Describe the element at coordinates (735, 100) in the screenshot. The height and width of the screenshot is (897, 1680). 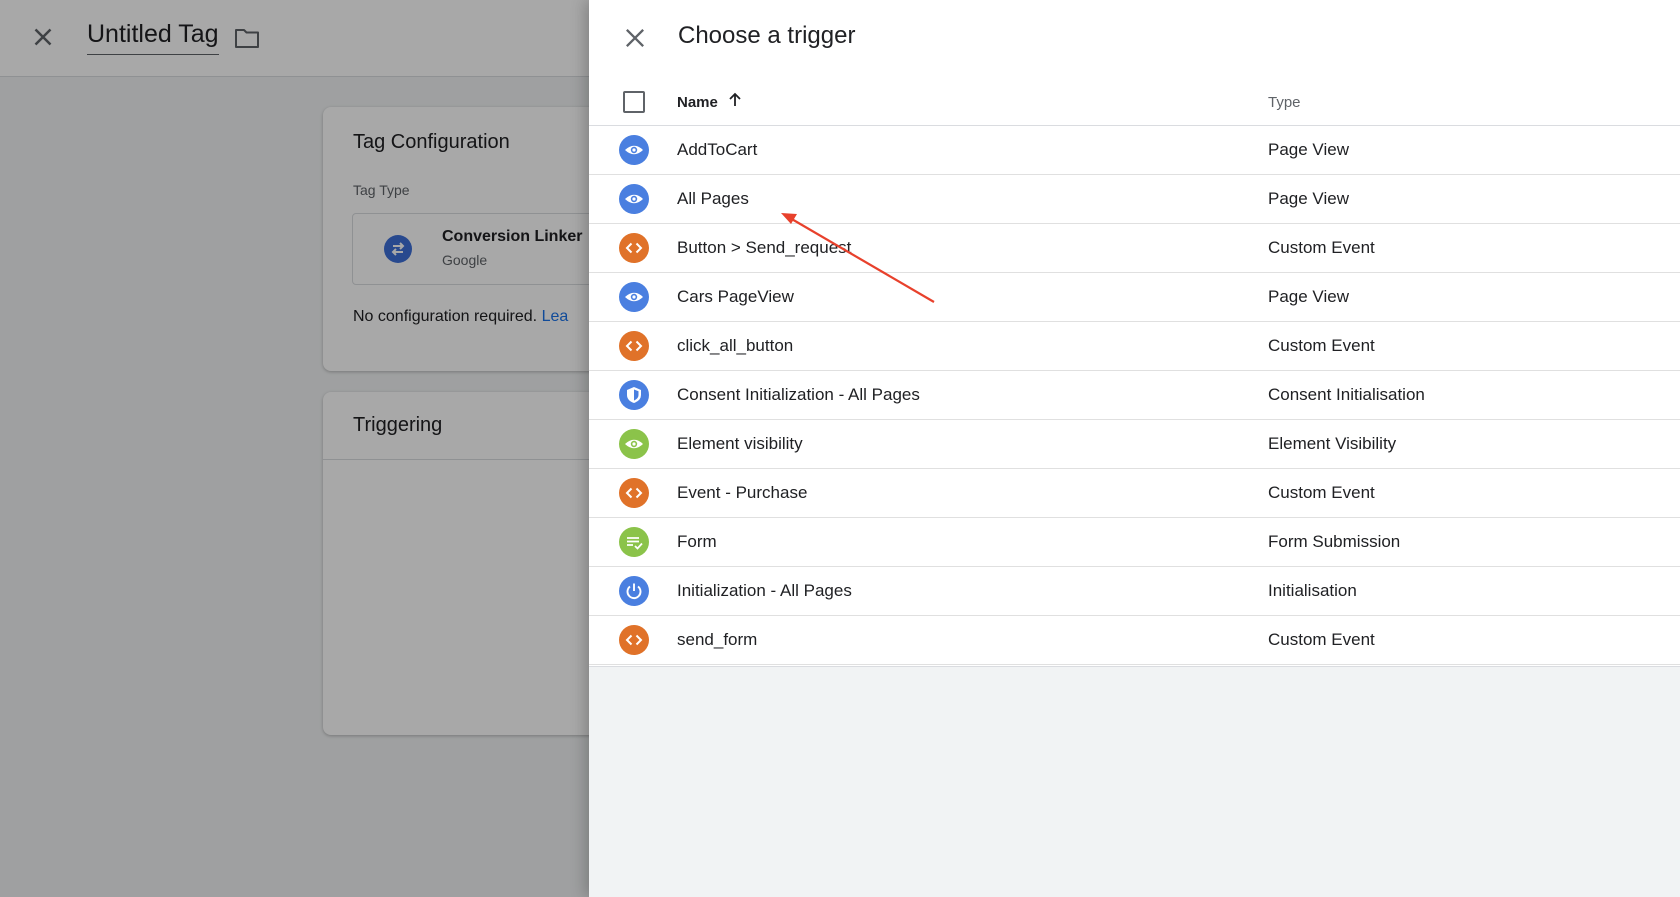
I see `arrow-up-icon` at that location.